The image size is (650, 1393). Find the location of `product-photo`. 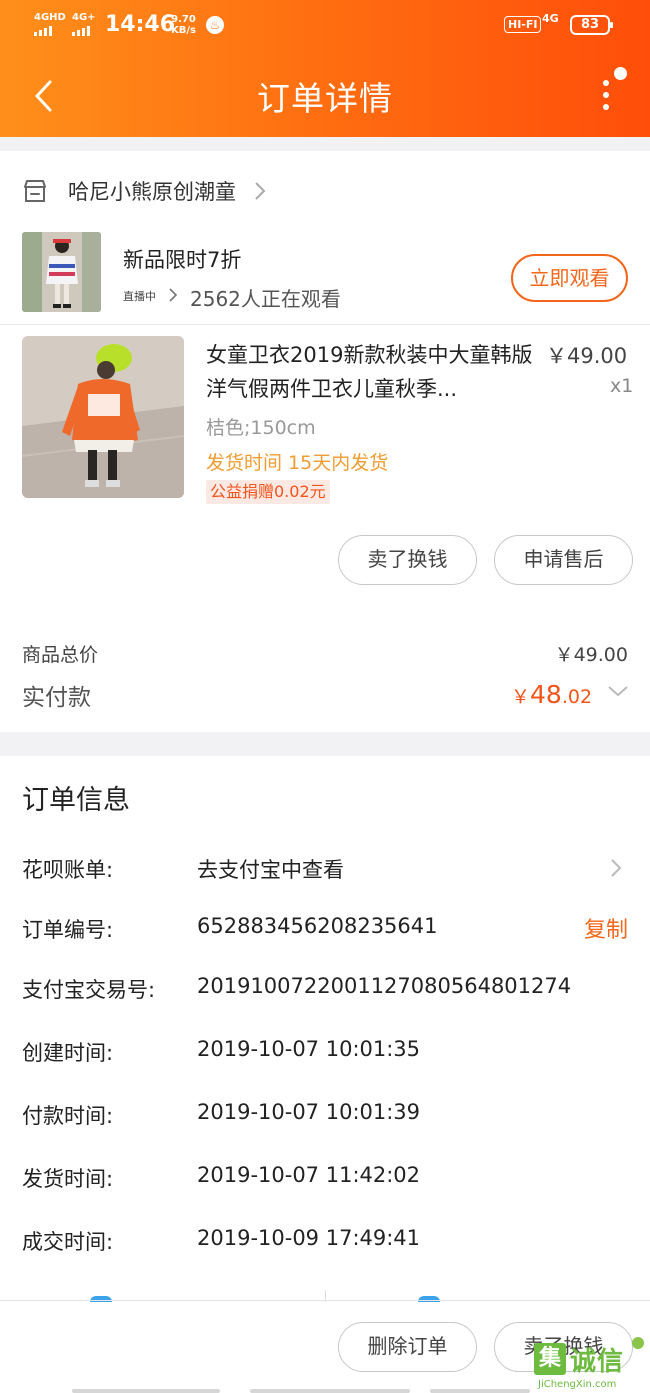

product-photo is located at coordinates (103, 417).